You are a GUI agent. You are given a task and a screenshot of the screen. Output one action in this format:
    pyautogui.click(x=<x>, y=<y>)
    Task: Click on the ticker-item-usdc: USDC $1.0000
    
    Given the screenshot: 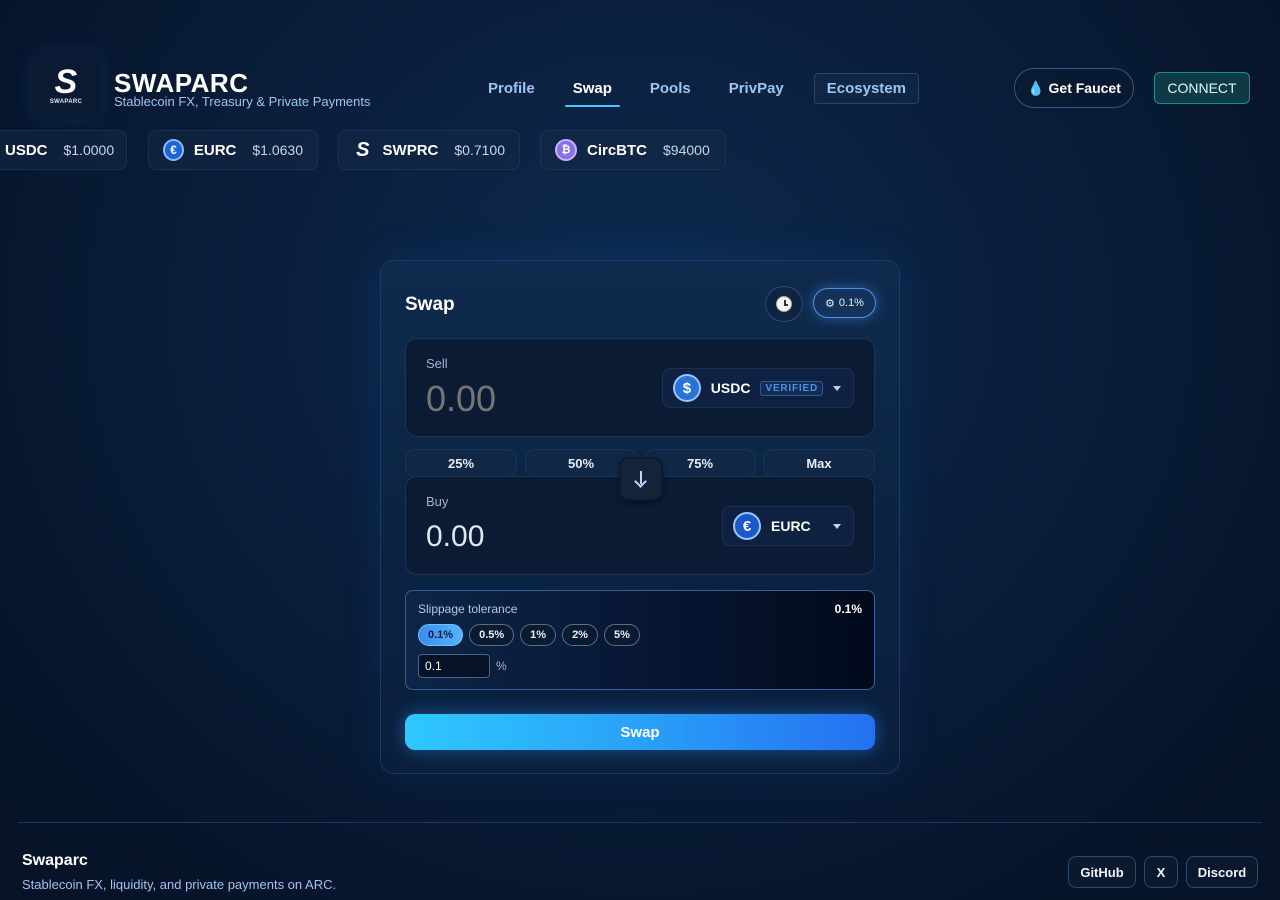 What is the action you would take?
    pyautogui.click(x=63, y=150)
    